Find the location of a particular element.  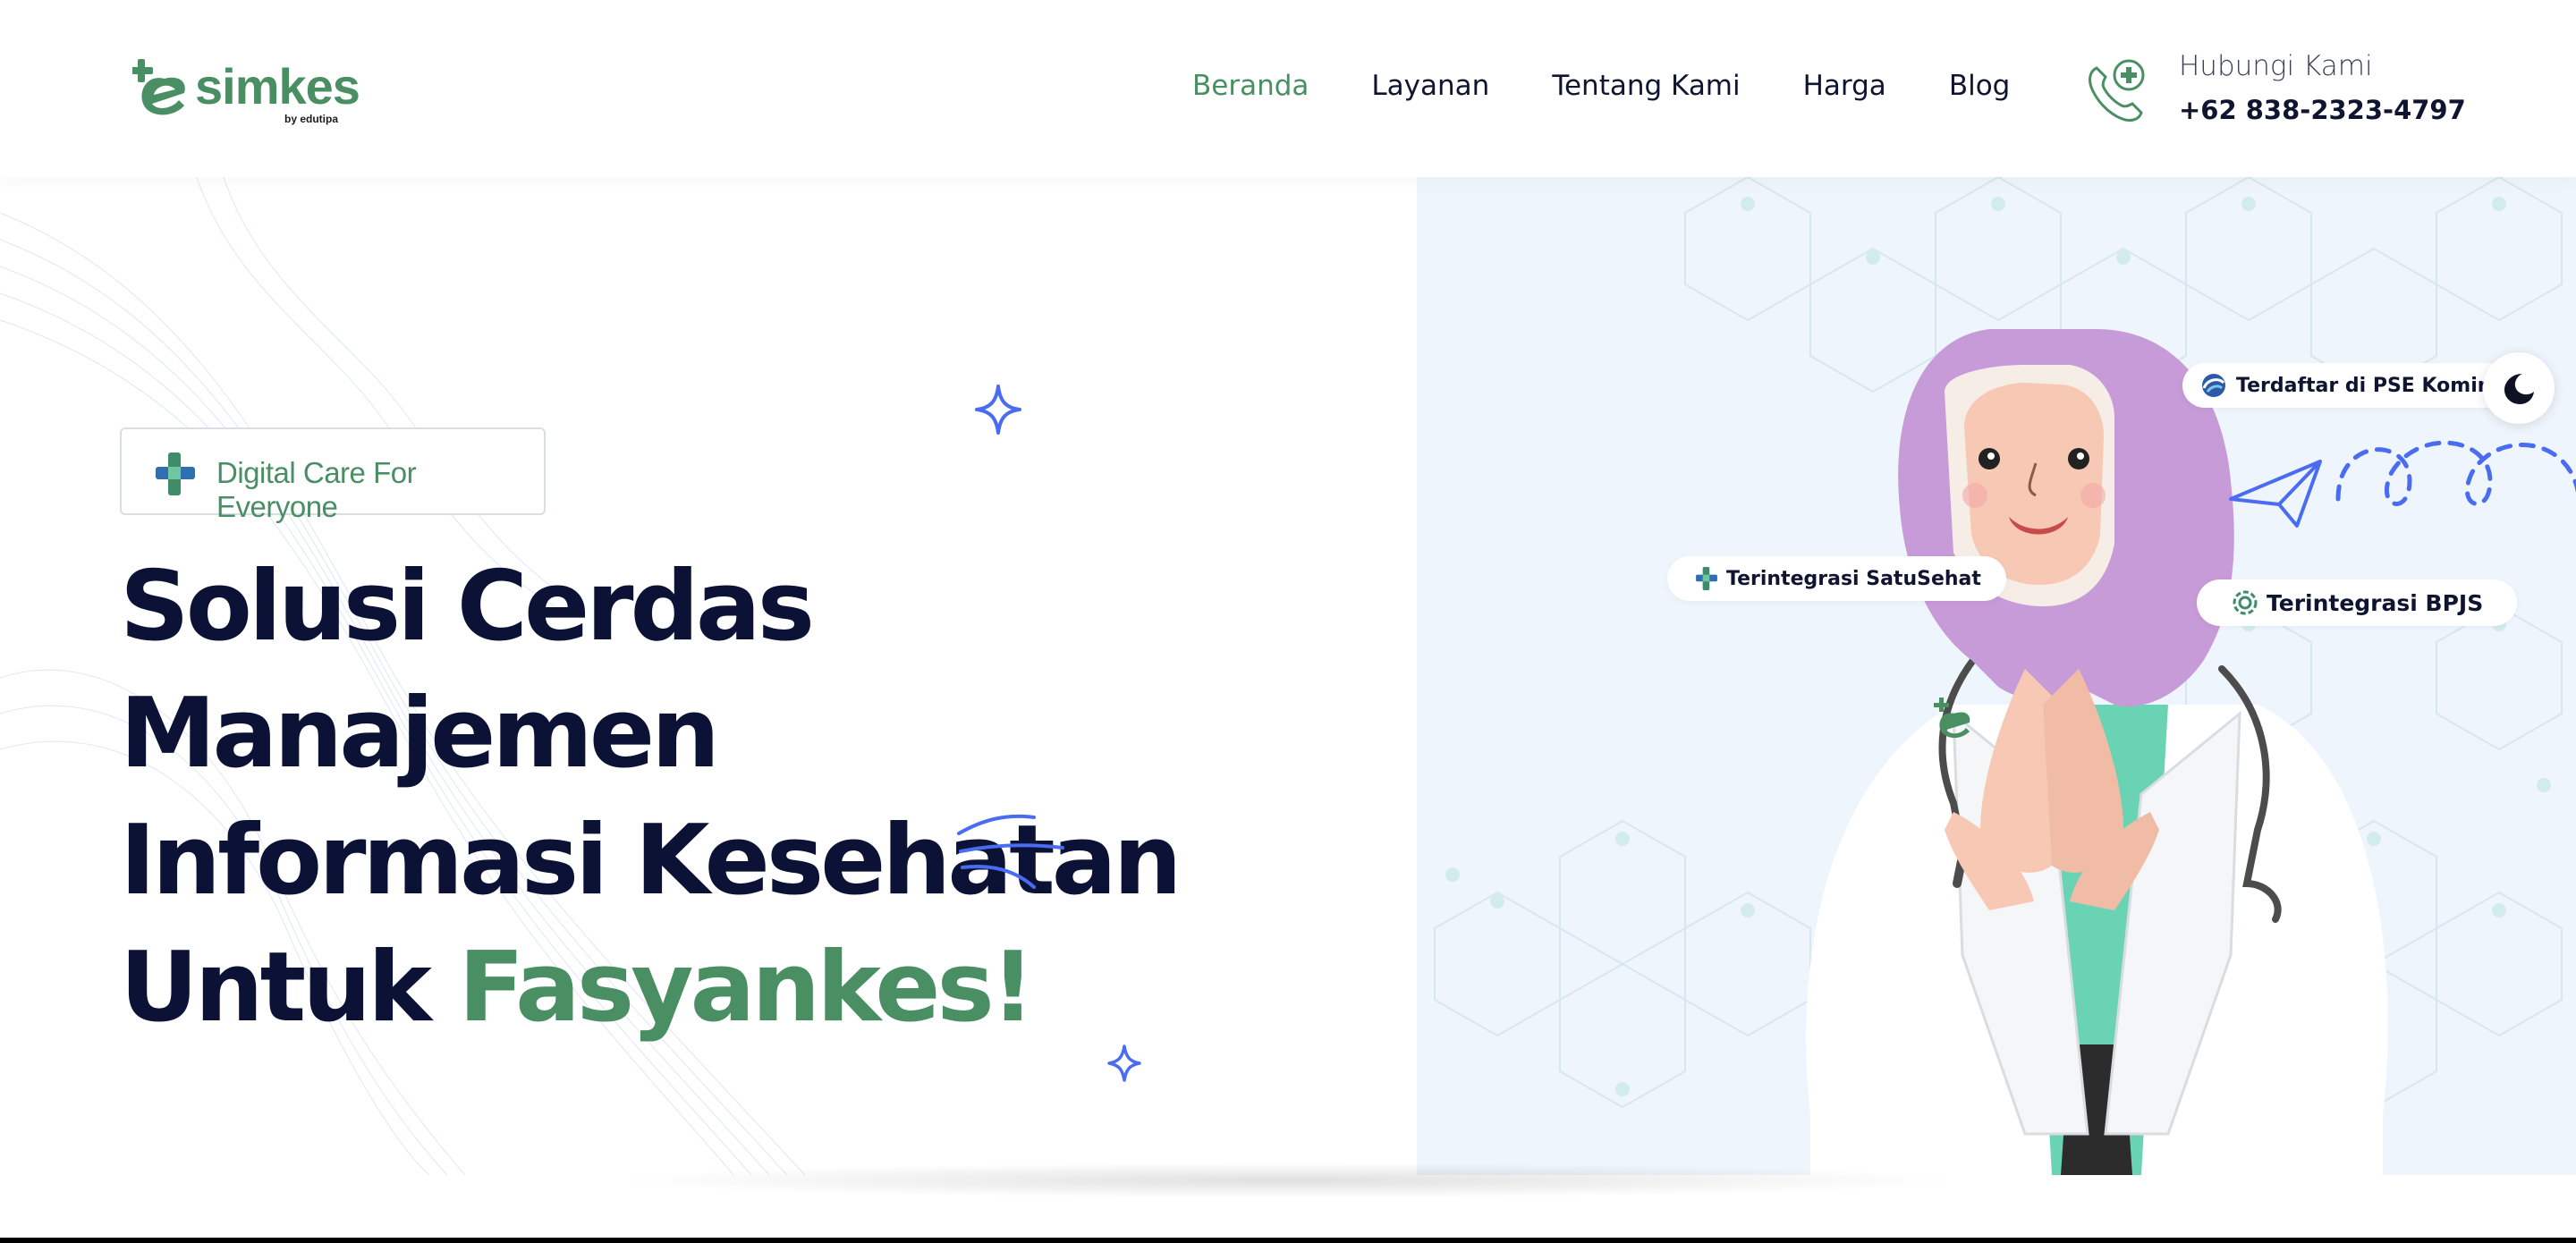

logo-mark-icon is located at coordinates (158, 87).